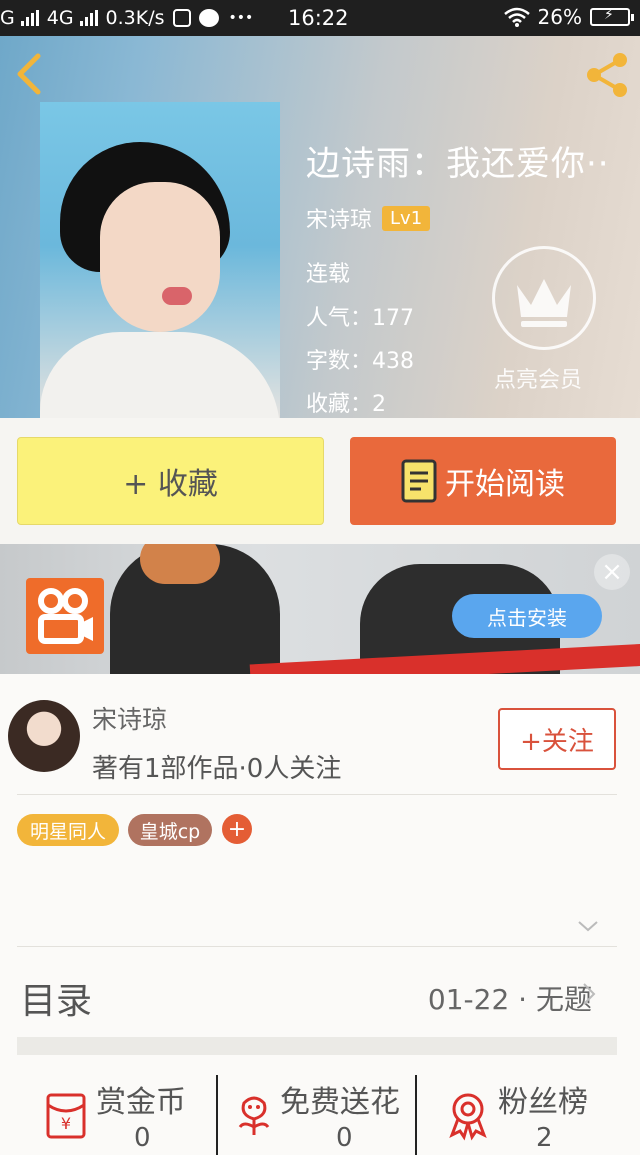 The height and width of the screenshot is (1155, 640). I want to click on back-icon, so click(30, 74).